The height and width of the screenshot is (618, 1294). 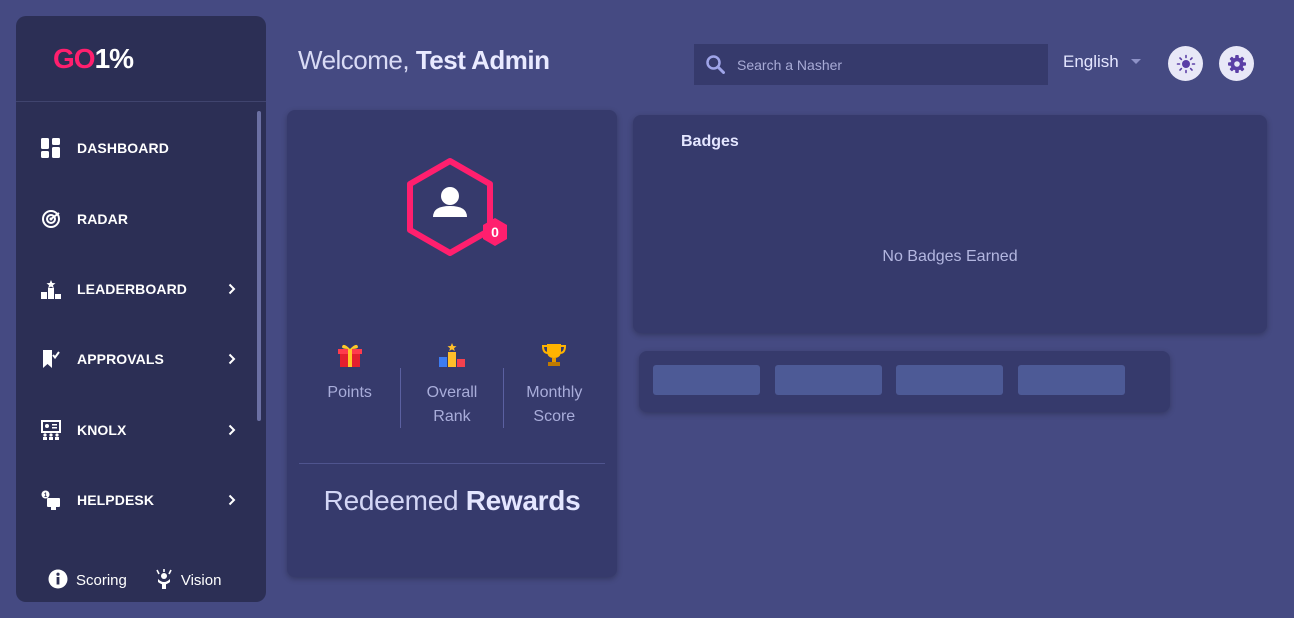 I want to click on language-value: English, so click(x=1091, y=61).